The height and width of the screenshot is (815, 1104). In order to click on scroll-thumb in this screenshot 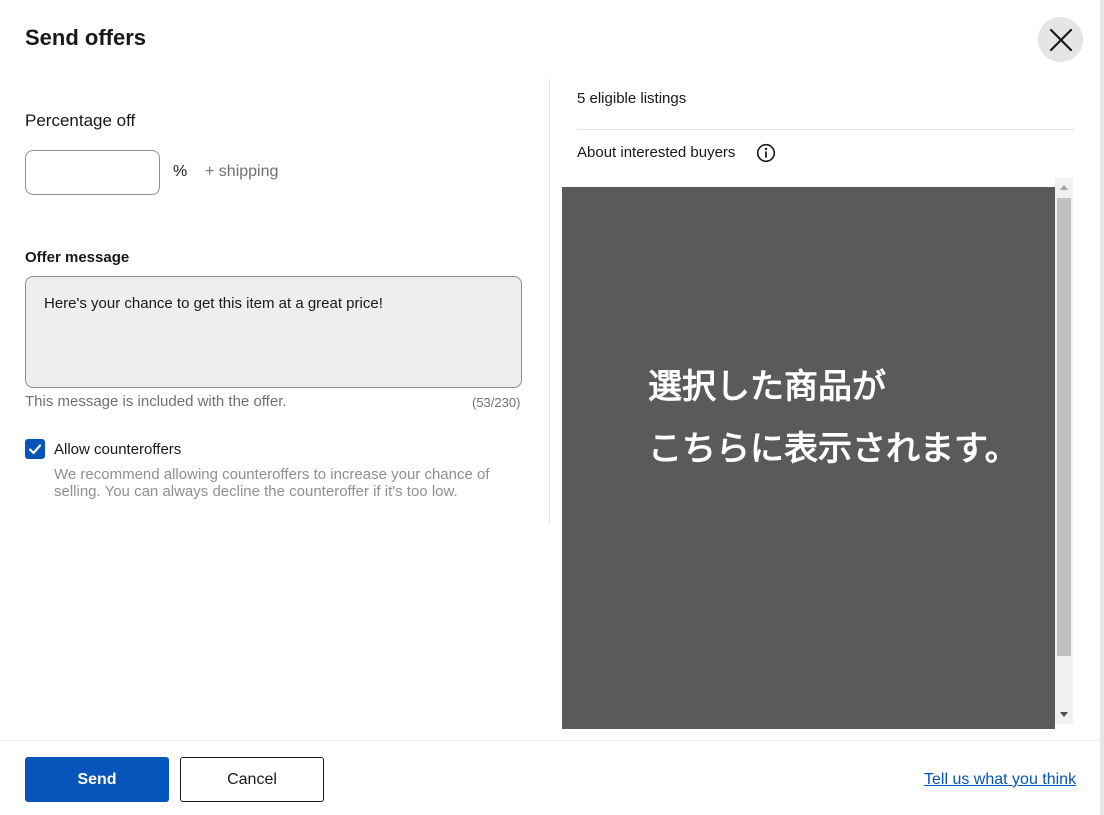, I will do `click(1064, 427)`.